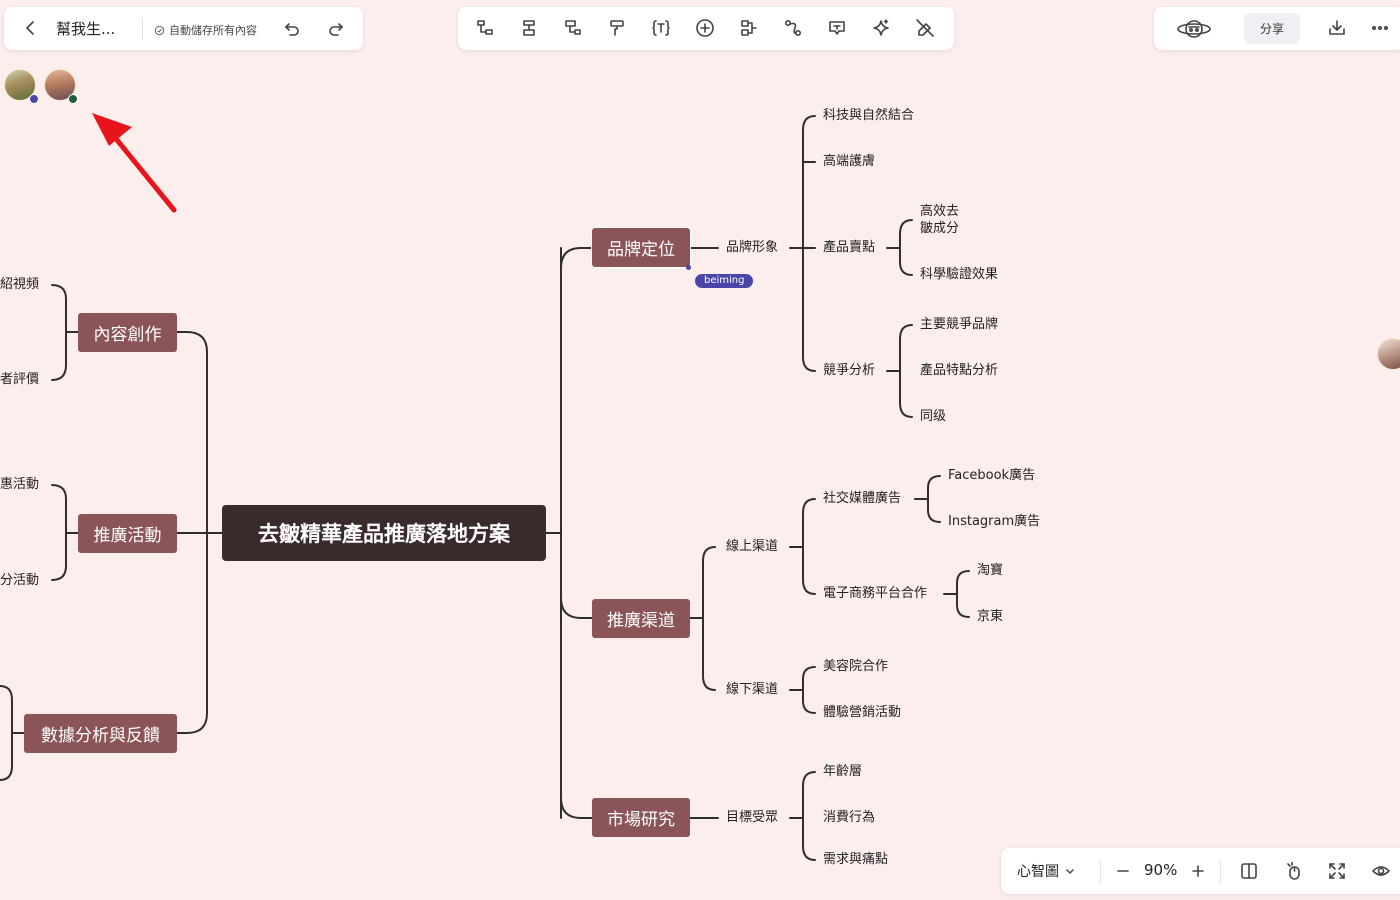 Image resolution: width=1400 pixels, height=900 pixels. I want to click on node-facebook-ads: Facebook廣告, so click(991, 475).